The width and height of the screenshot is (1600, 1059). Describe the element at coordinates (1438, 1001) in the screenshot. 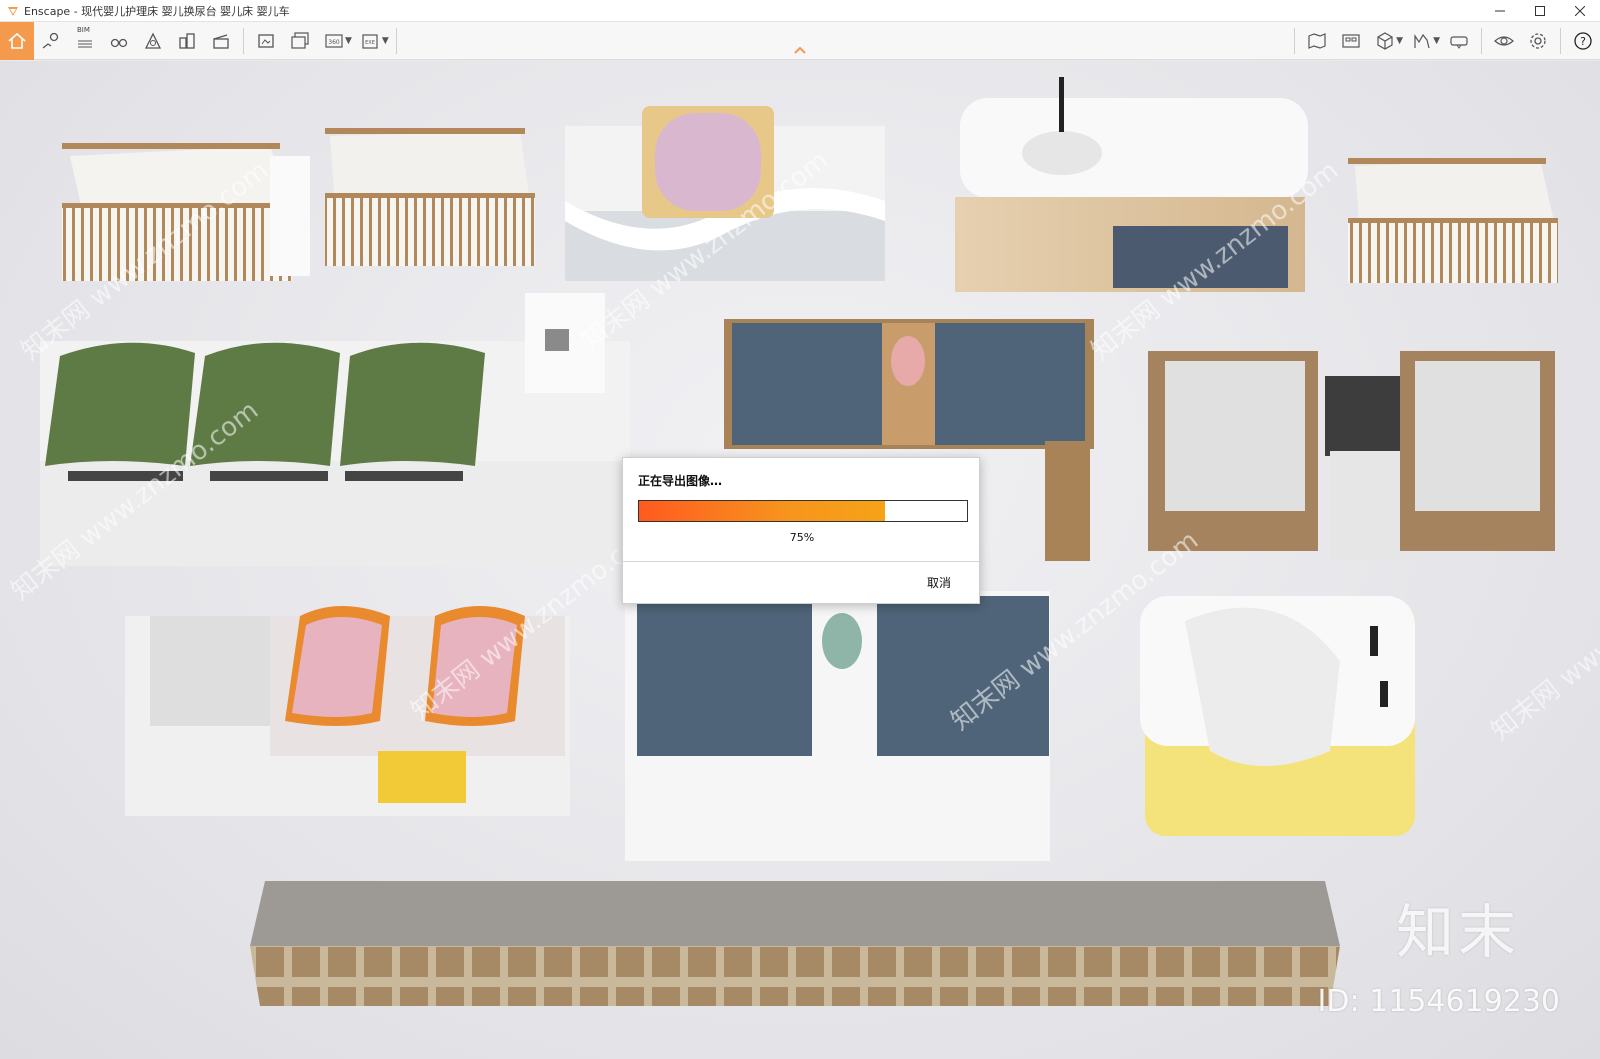

I see `watermark-id: ID: 1154619230` at that location.